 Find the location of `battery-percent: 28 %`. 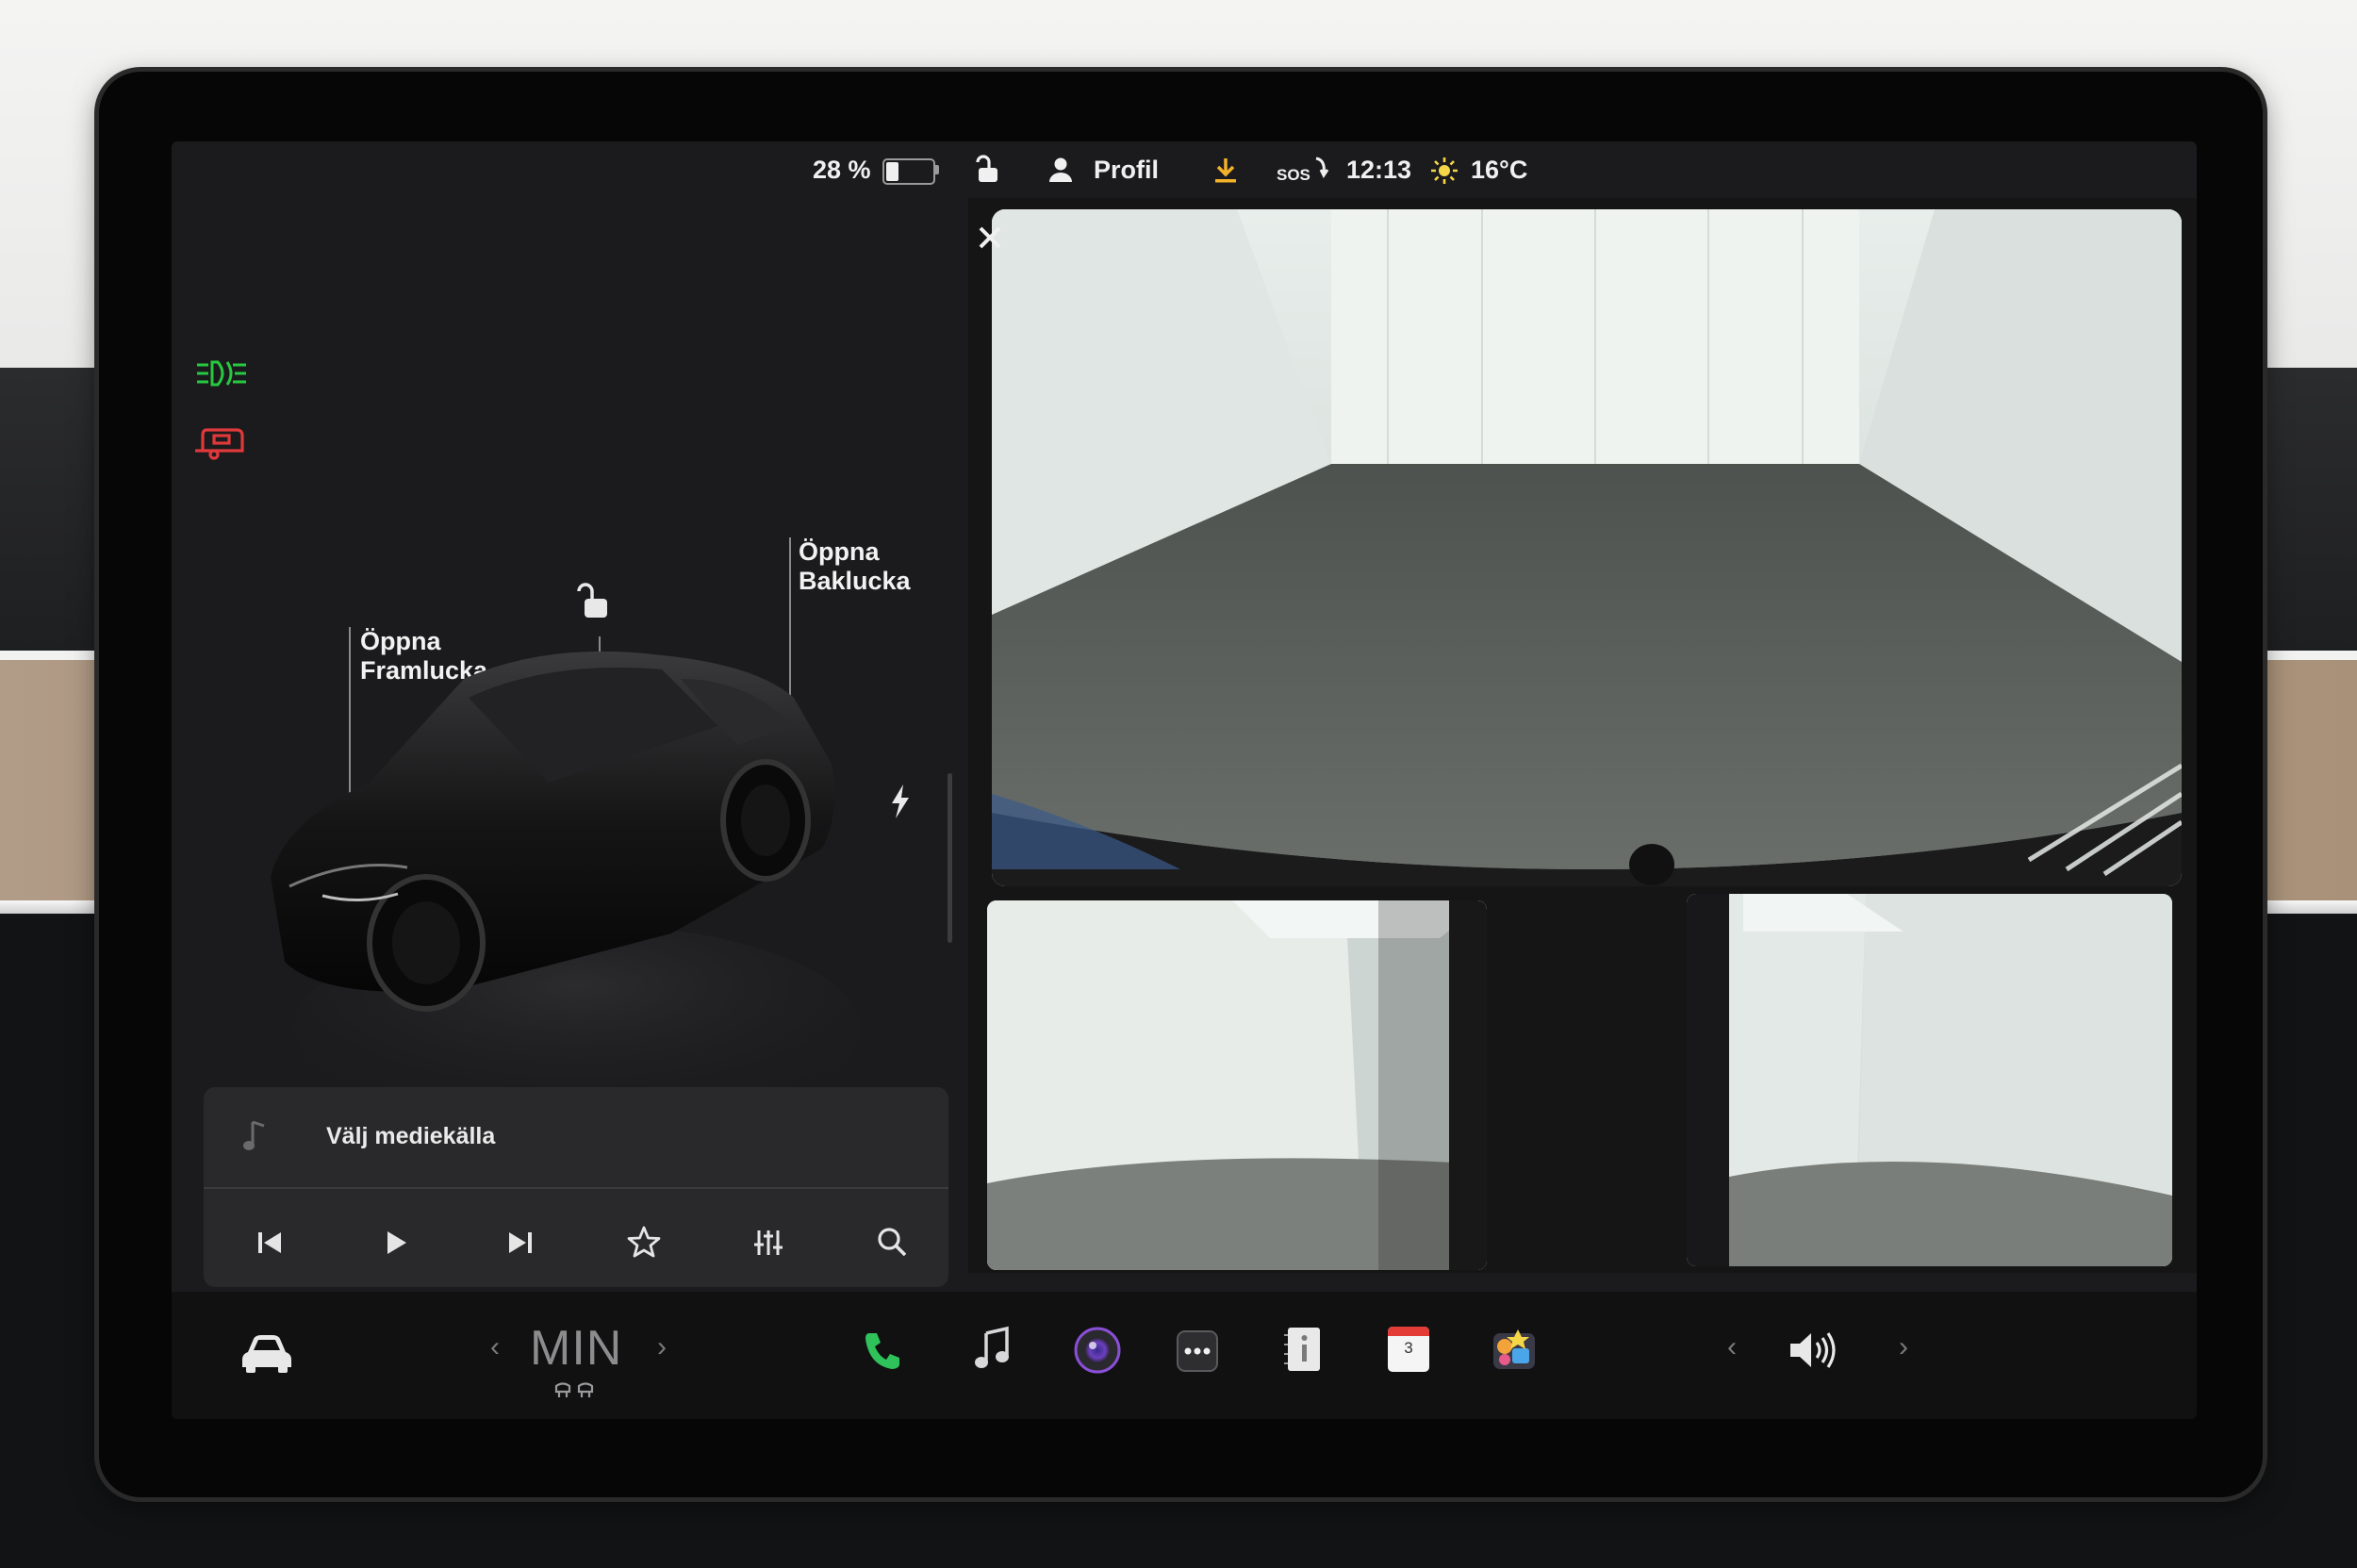

battery-percent: 28 % is located at coordinates (842, 170).